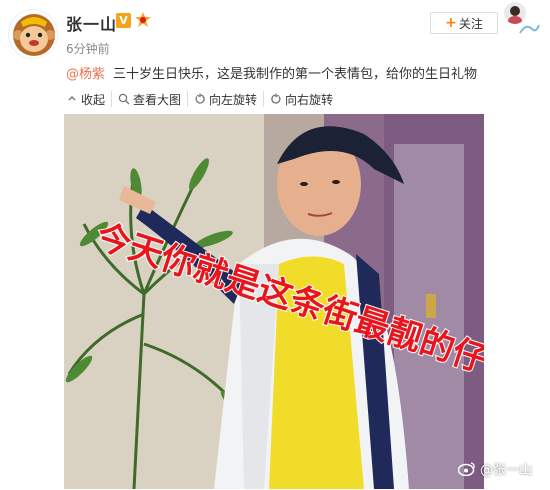 The image size is (550, 490). What do you see at coordinates (157, 99) in the screenshot?
I see `view-large-label: 查看大图` at bounding box center [157, 99].